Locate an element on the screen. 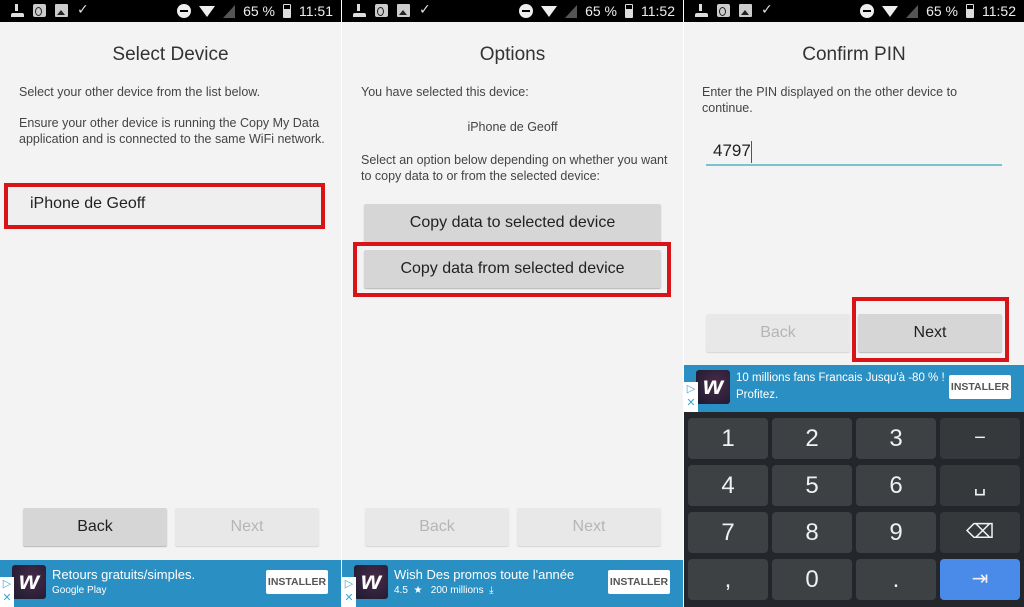 This screenshot has height=607, width=1024. next-field-key-icon: ⇥ is located at coordinates (980, 579).